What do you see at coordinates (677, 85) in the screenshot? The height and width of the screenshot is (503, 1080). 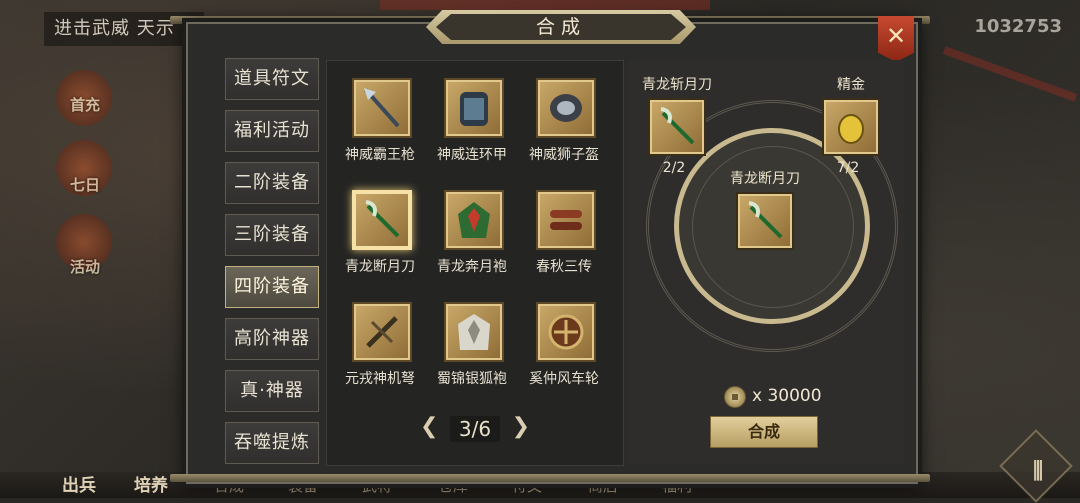 I see `material-1-name: 青龙斩月刀` at bounding box center [677, 85].